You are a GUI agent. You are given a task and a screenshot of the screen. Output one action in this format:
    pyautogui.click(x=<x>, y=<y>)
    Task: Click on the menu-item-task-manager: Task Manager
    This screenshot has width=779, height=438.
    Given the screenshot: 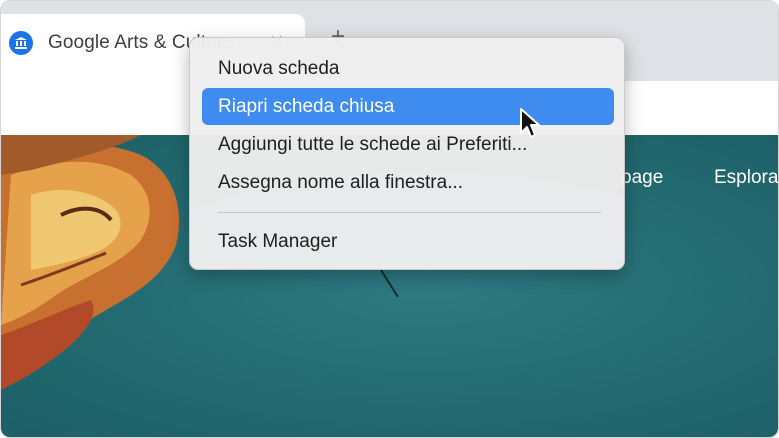 What is the action you would take?
    pyautogui.click(x=408, y=241)
    